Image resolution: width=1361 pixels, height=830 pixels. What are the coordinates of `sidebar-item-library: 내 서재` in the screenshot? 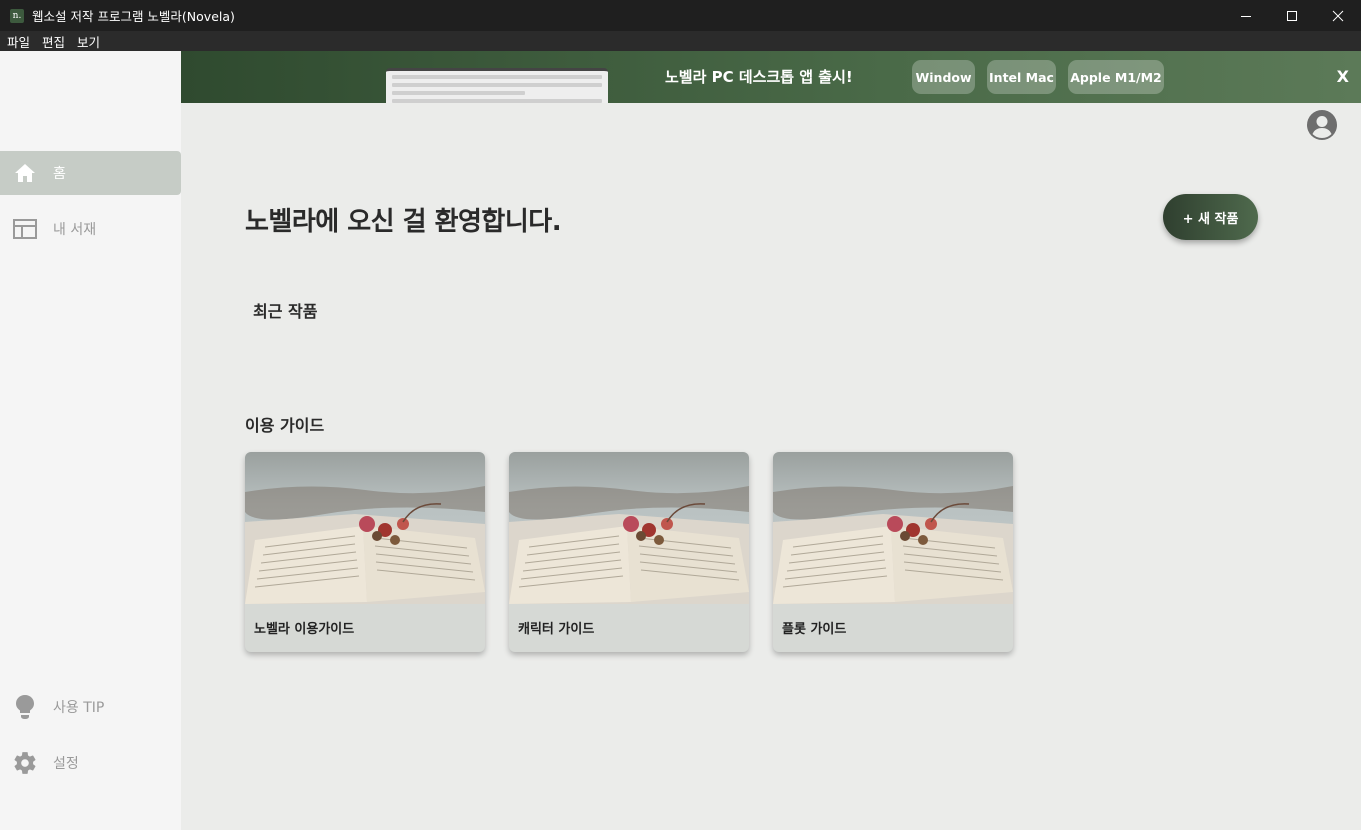 It's located at (90, 229).